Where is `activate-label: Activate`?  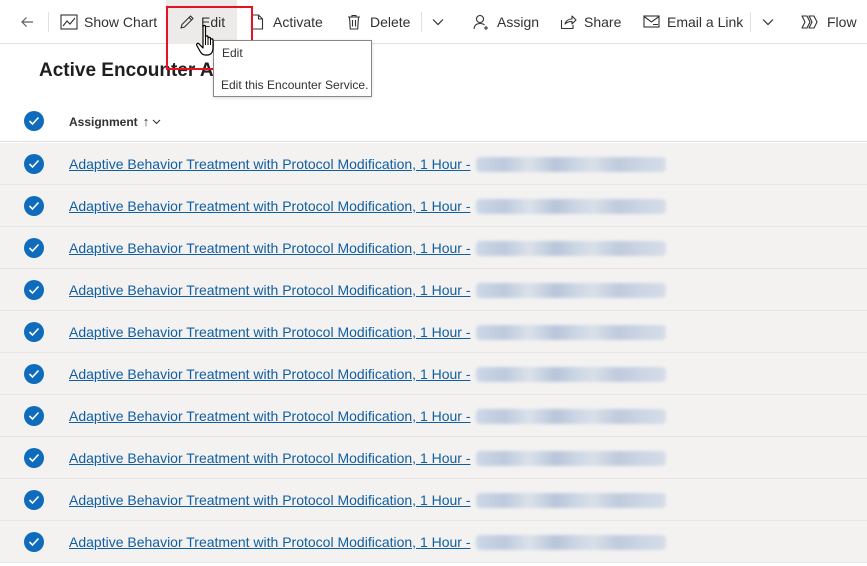
activate-label: Activate is located at coordinates (298, 22).